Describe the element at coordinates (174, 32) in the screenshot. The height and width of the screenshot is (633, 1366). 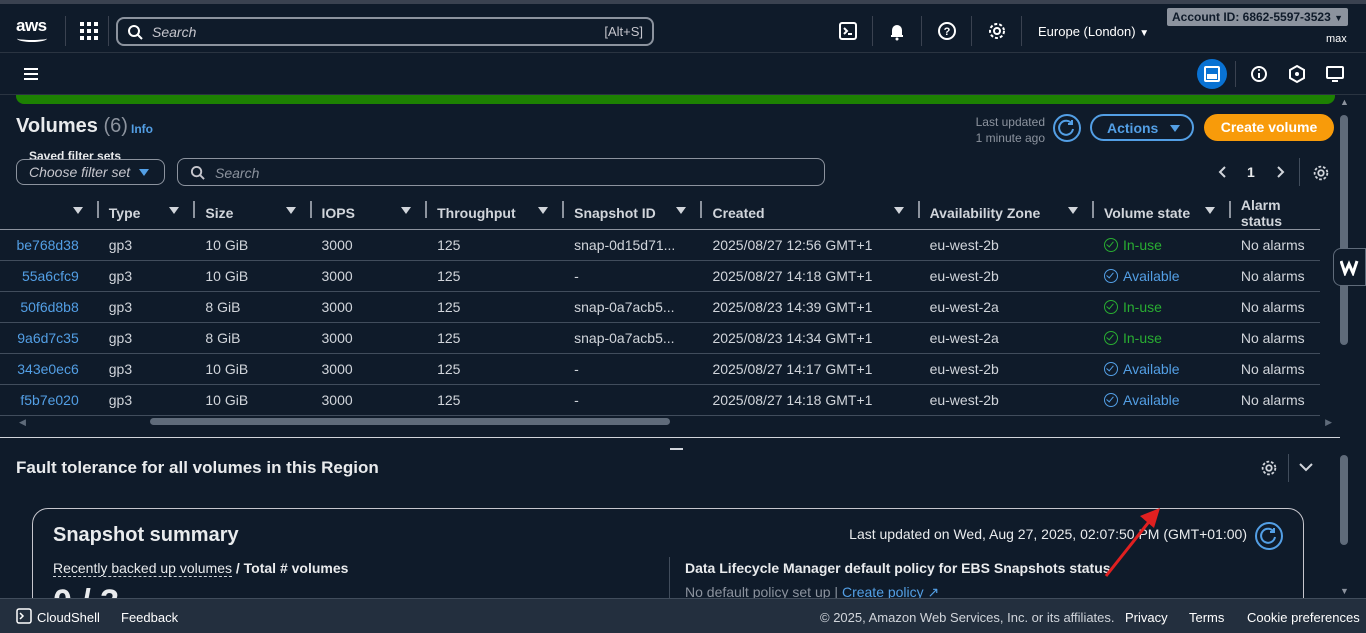
I see `search-placeholder: Search` at that location.